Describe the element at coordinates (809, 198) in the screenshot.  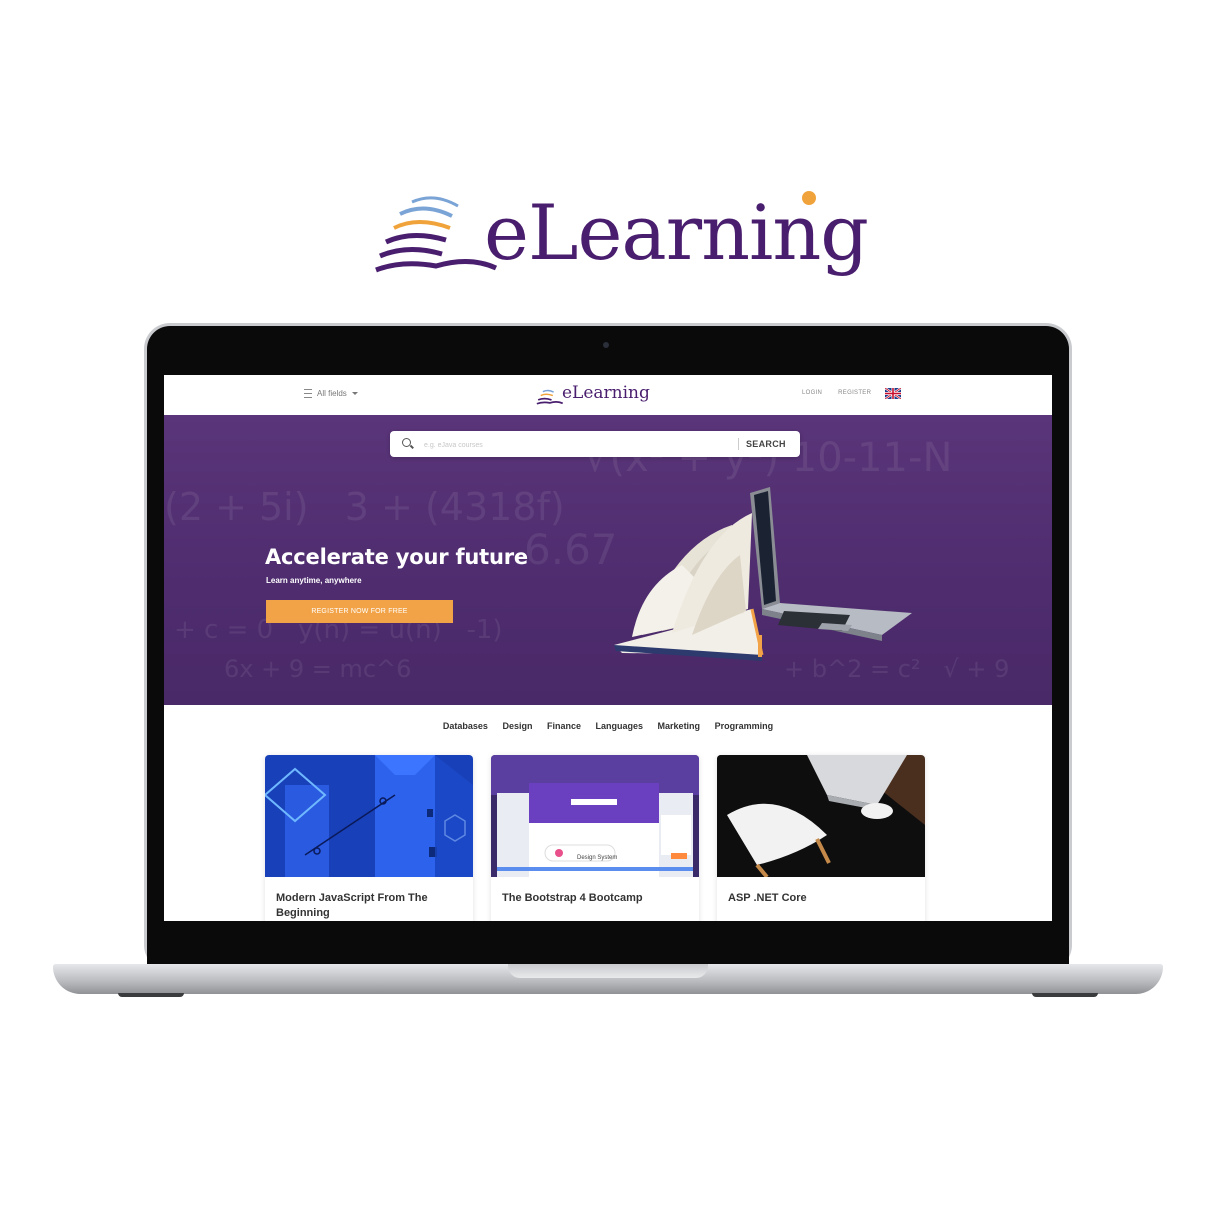
I see `brand-dot` at that location.